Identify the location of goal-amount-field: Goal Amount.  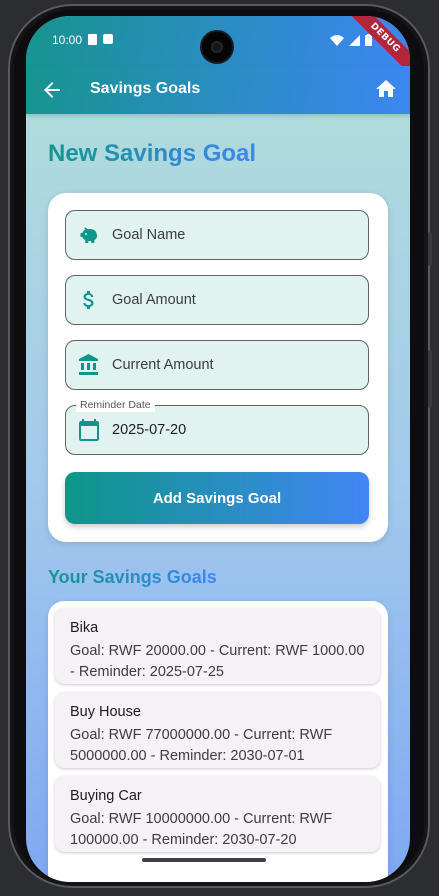
(217, 300).